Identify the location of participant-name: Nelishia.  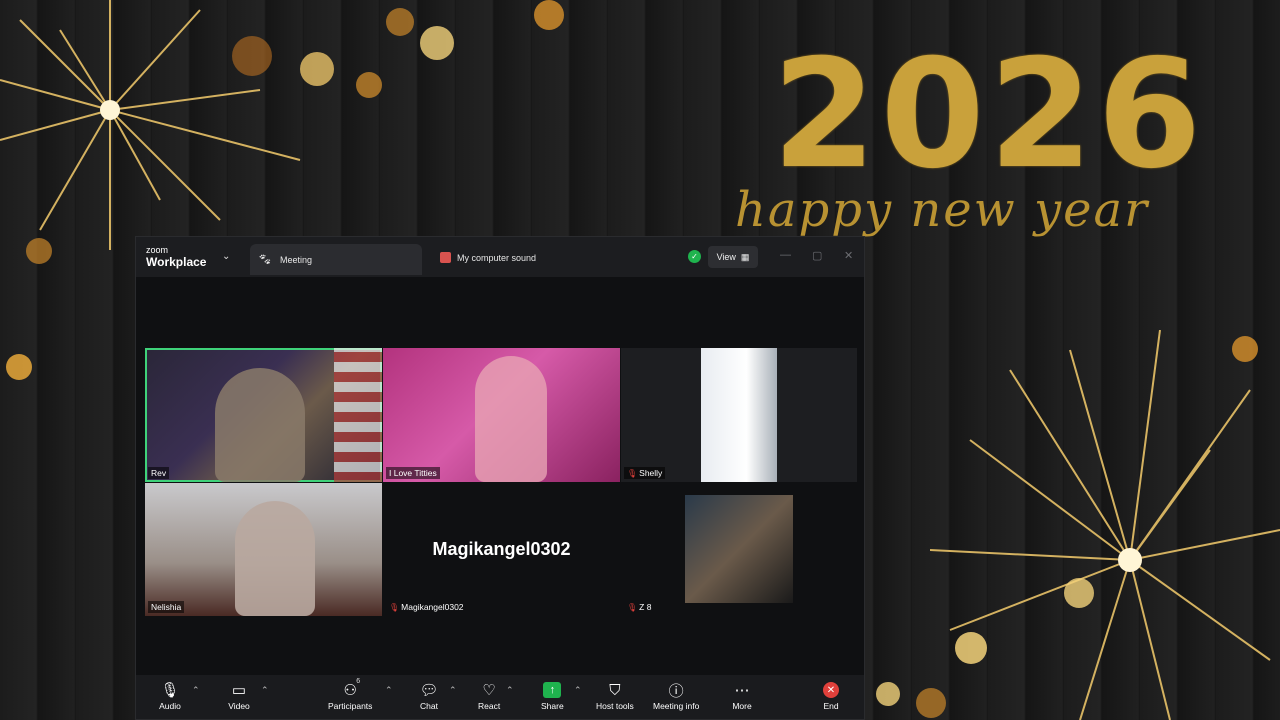
(166, 607).